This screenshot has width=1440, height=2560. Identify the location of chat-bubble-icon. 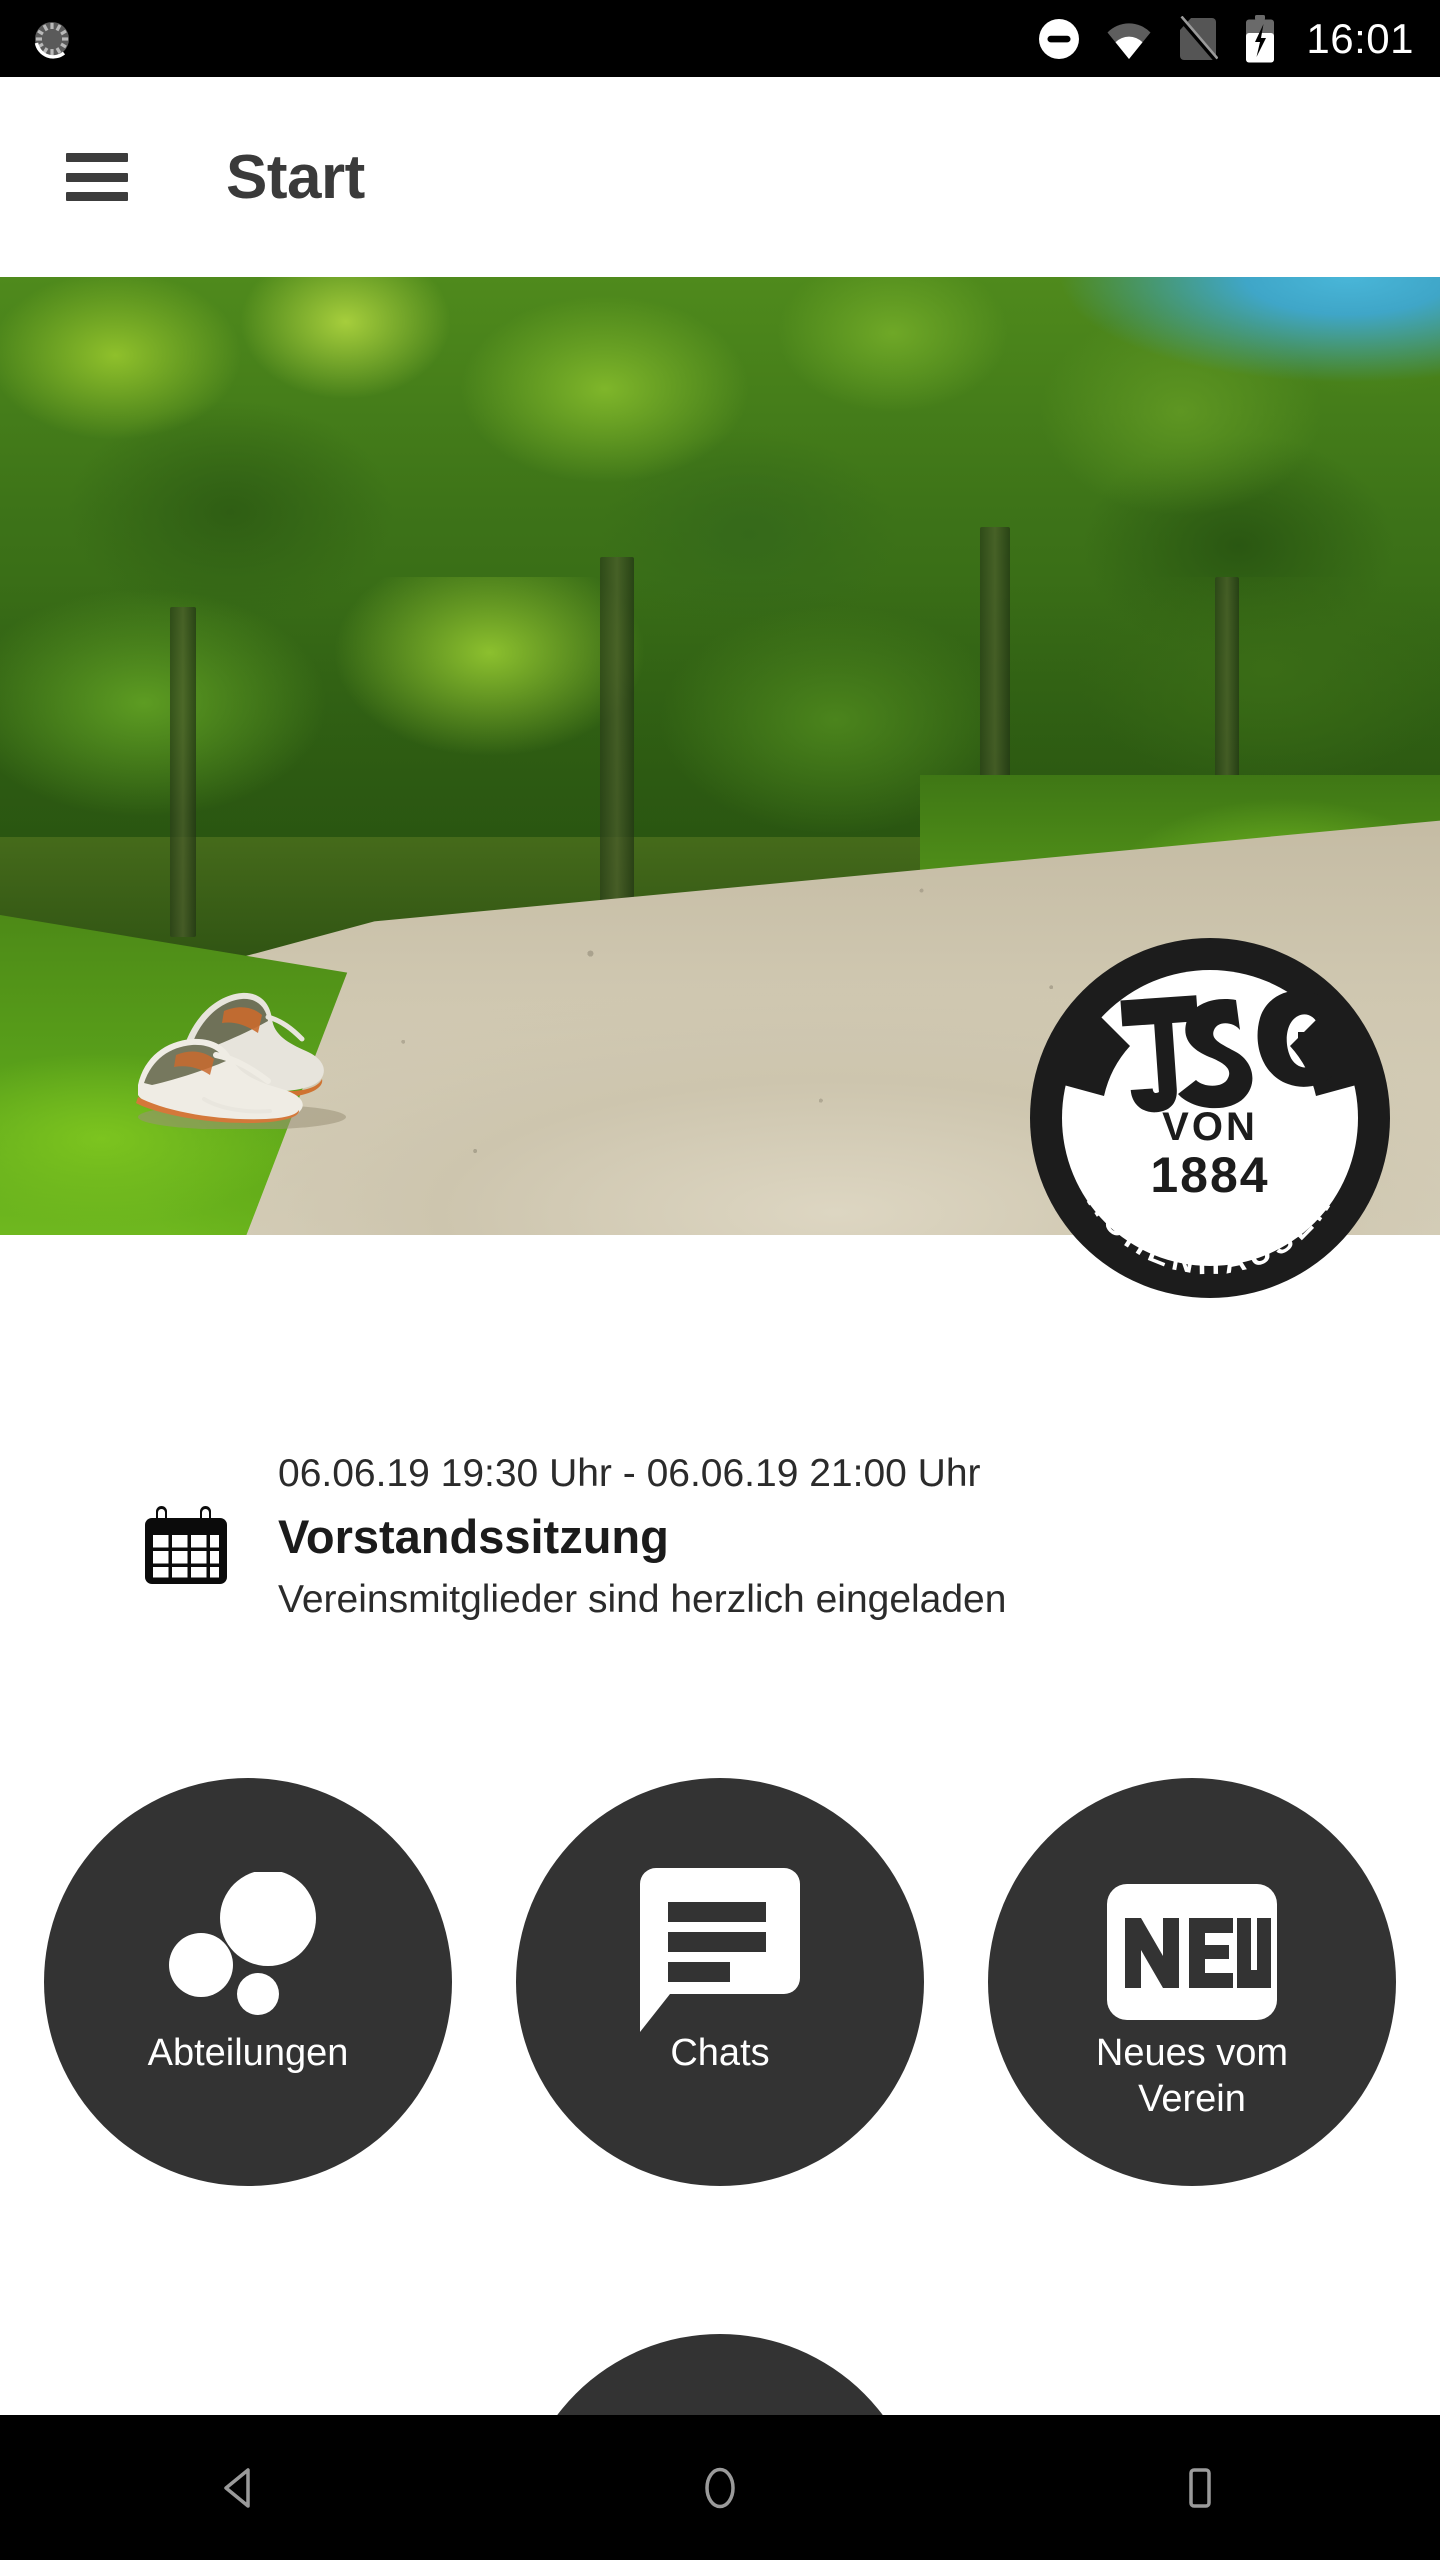
(720, 1952).